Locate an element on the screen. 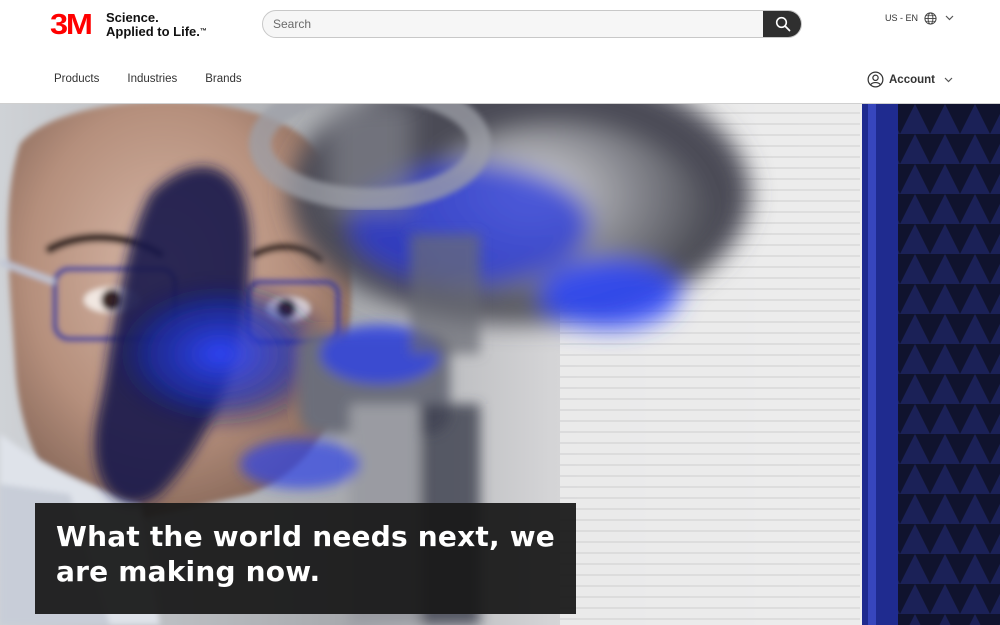 The image size is (1000, 625). logo-tagline: Science. Applied to Life.™ is located at coordinates (156, 25).